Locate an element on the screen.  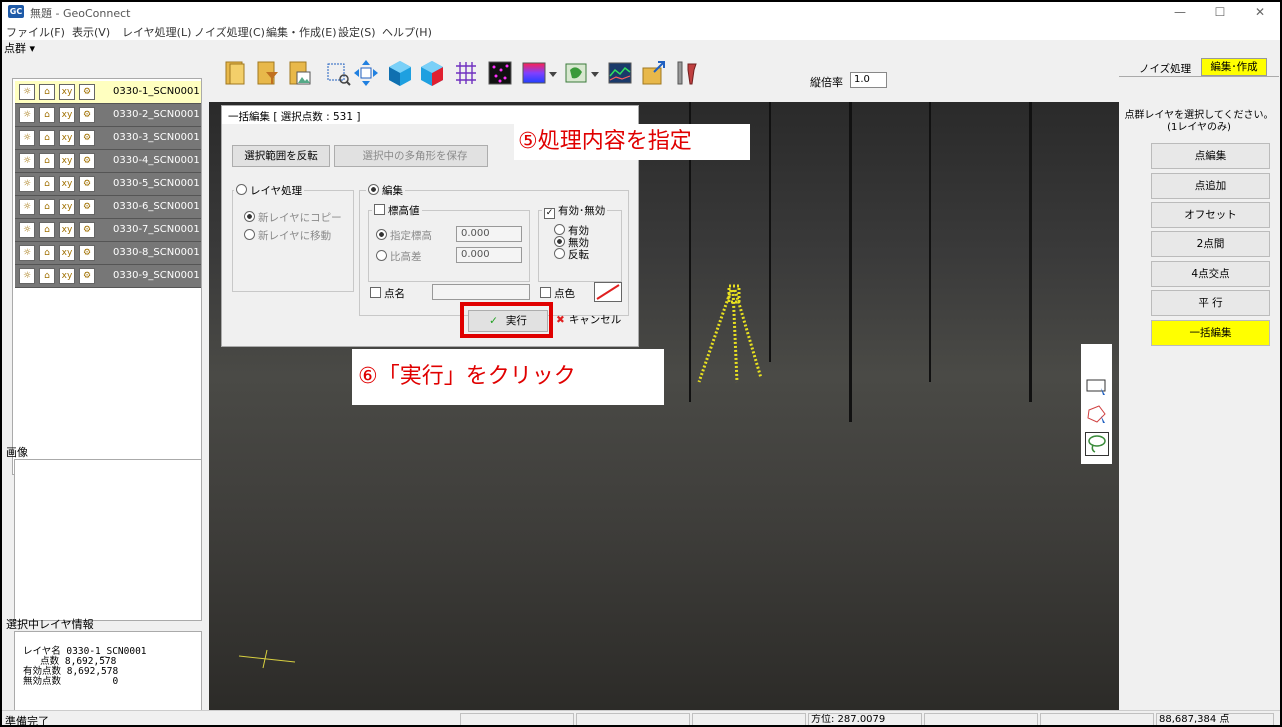
profile-icon is located at coordinates (620, 73).